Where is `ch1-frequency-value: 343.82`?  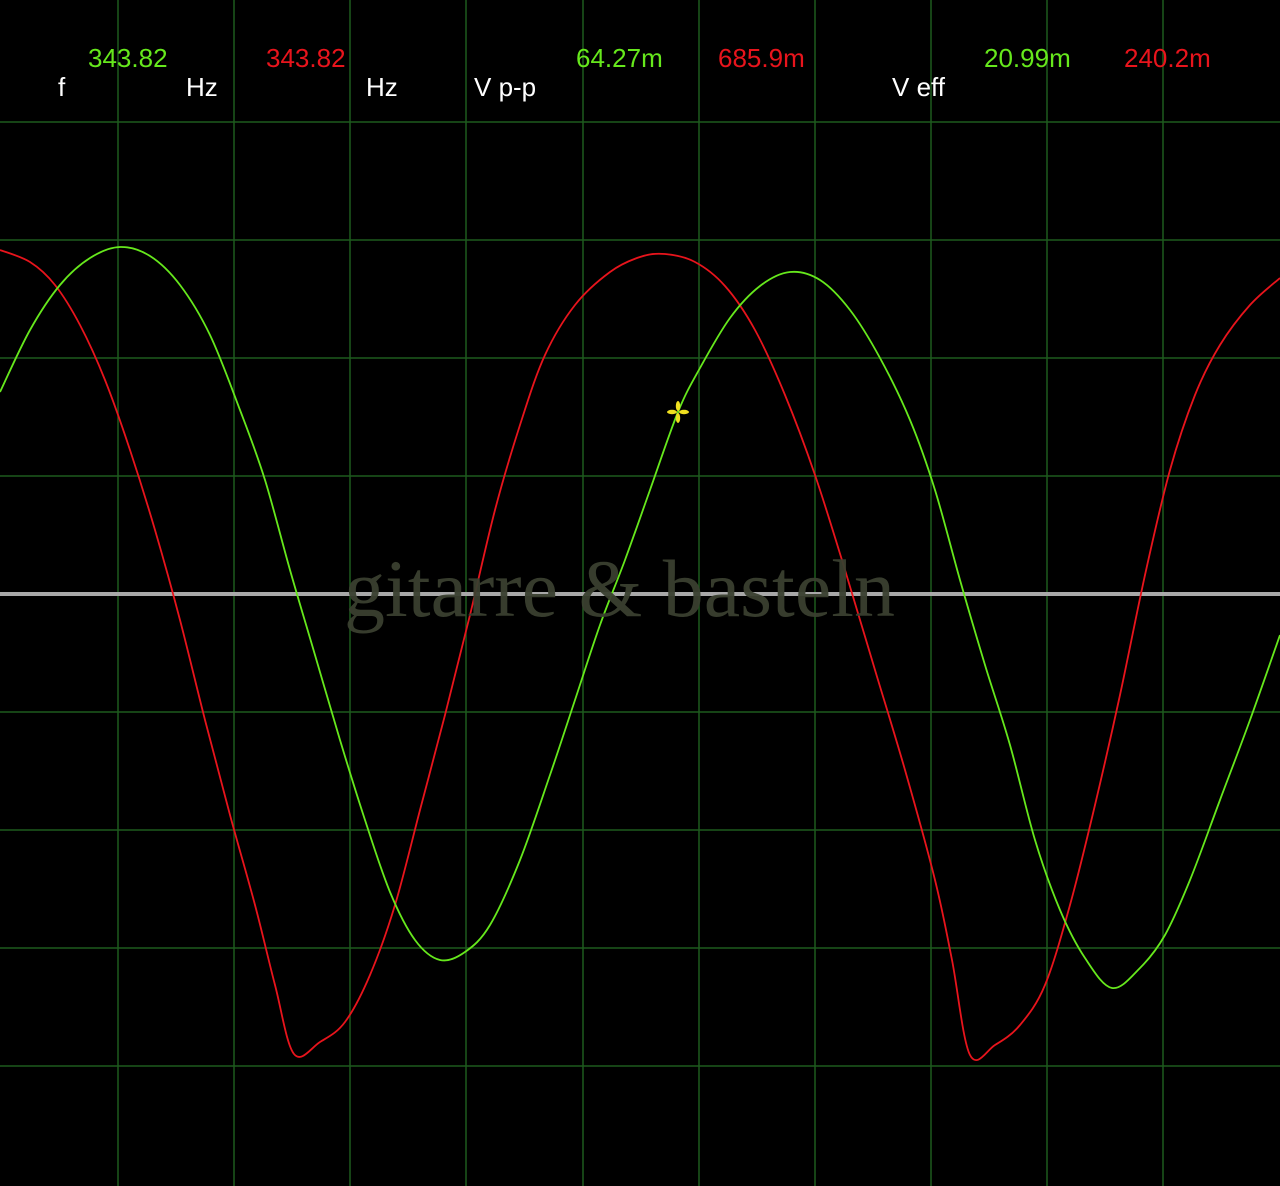 ch1-frequency-value: 343.82 is located at coordinates (128, 58).